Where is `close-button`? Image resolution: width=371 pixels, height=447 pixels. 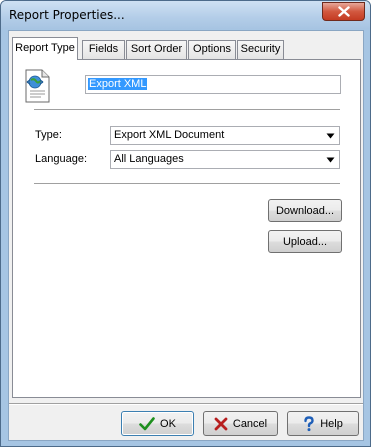 close-button is located at coordinates (343, 11).